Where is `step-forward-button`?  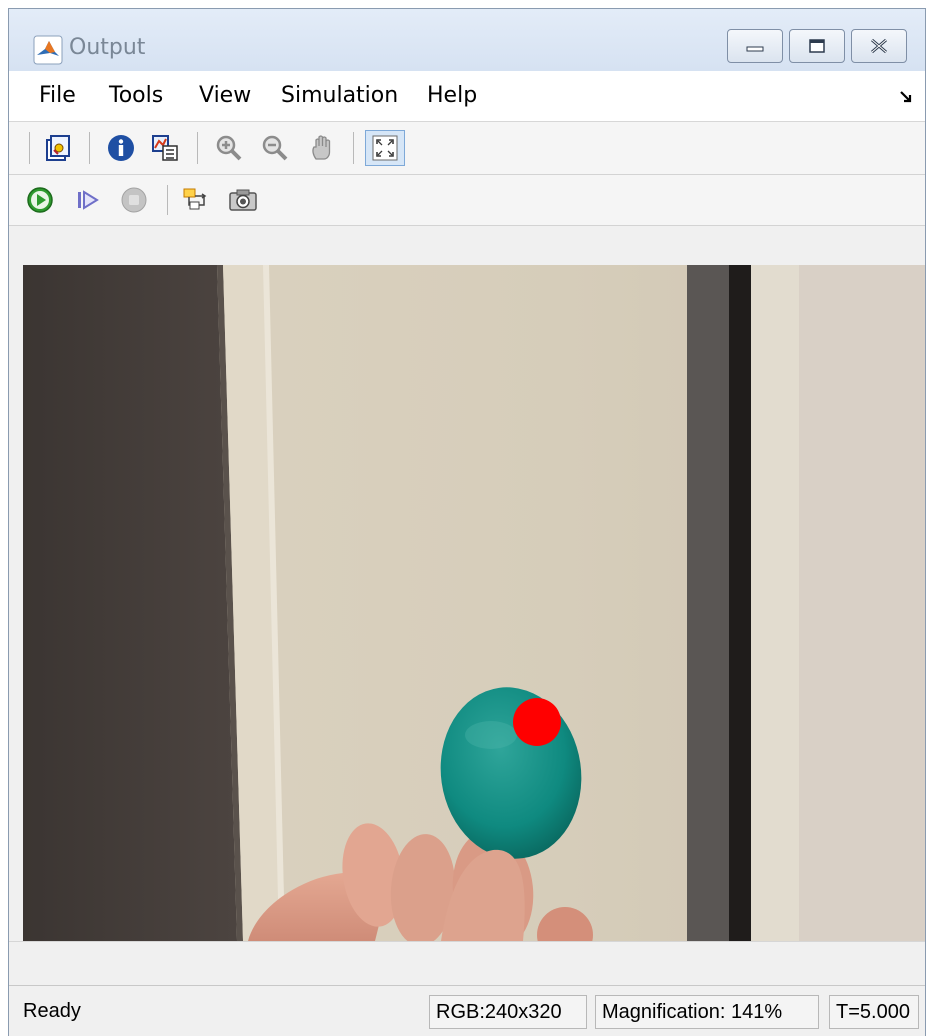
step-forward-button is located at coordinates (88, 200).